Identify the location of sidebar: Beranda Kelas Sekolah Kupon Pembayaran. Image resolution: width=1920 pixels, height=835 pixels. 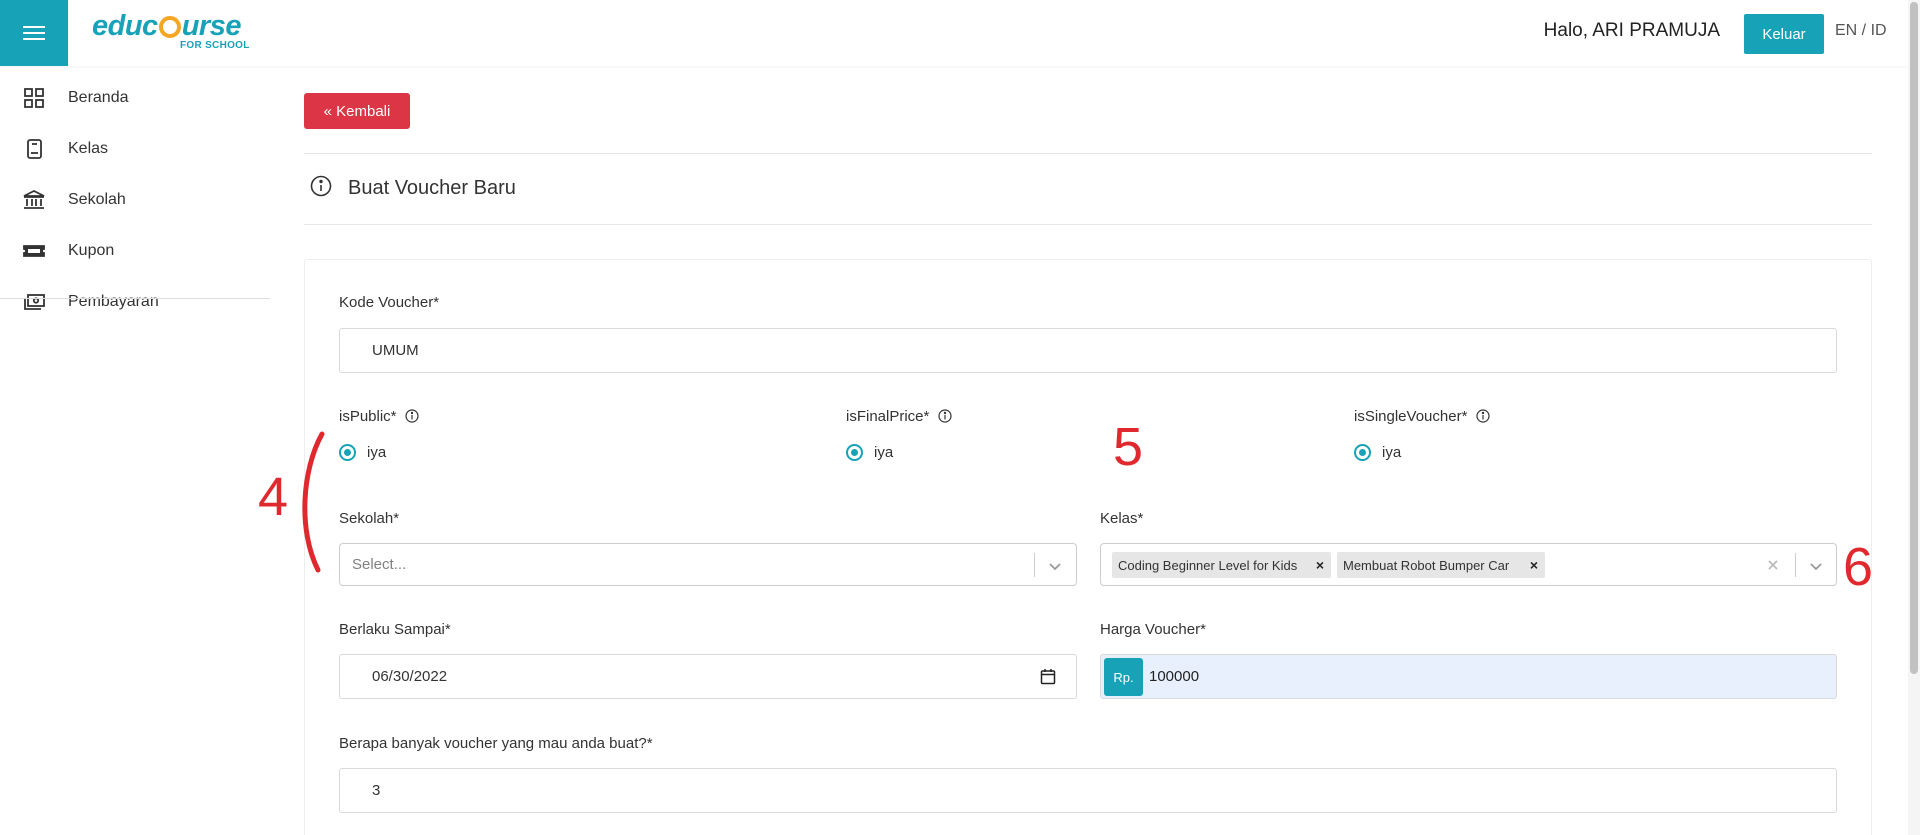
(135, 196).